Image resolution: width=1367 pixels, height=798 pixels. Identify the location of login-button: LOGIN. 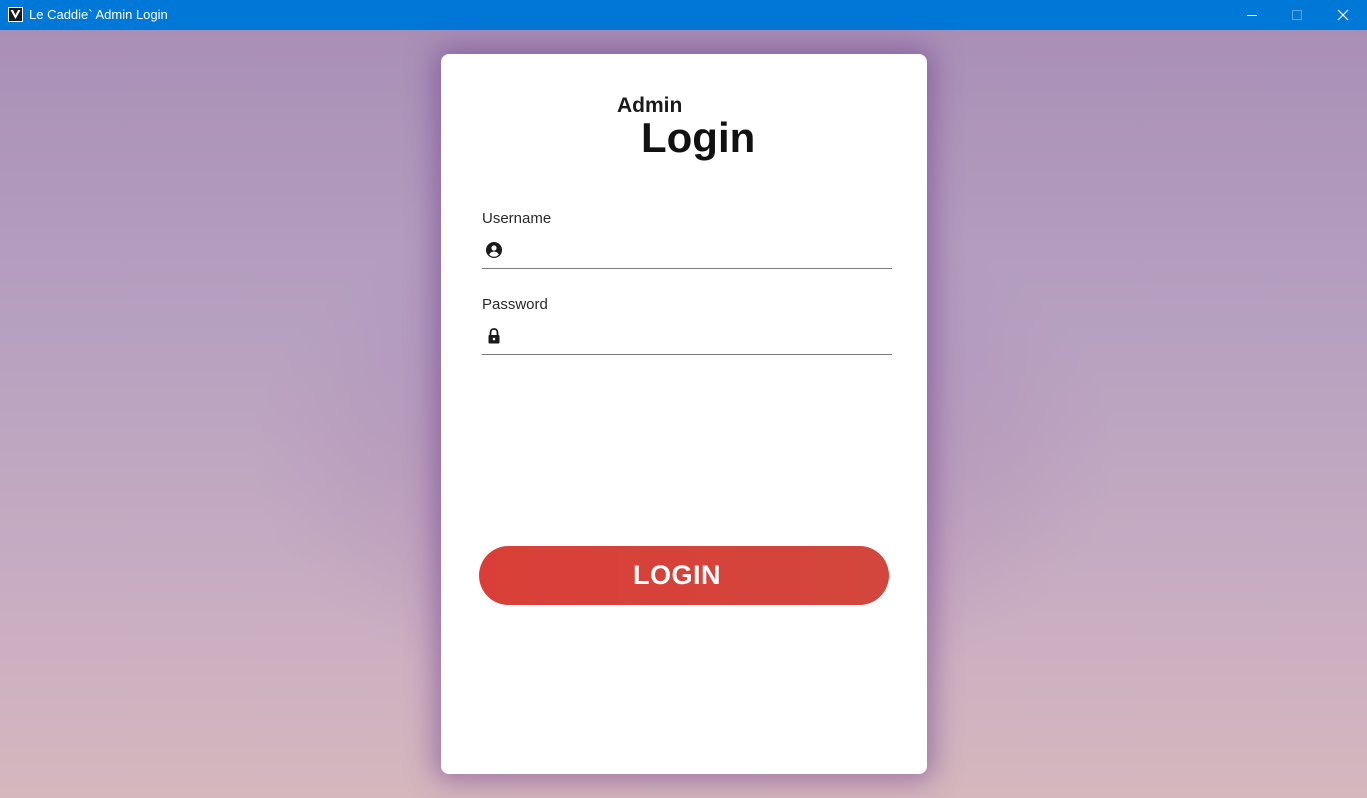
(684, 575).